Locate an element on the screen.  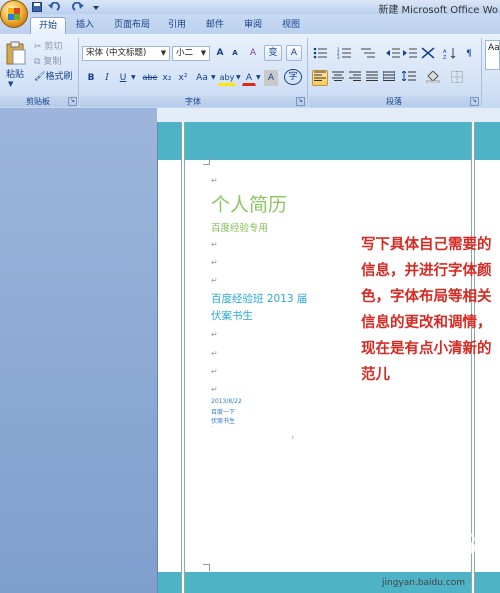
font-color-dropdown-icon: ▼ is located at coordinates (258, 77).